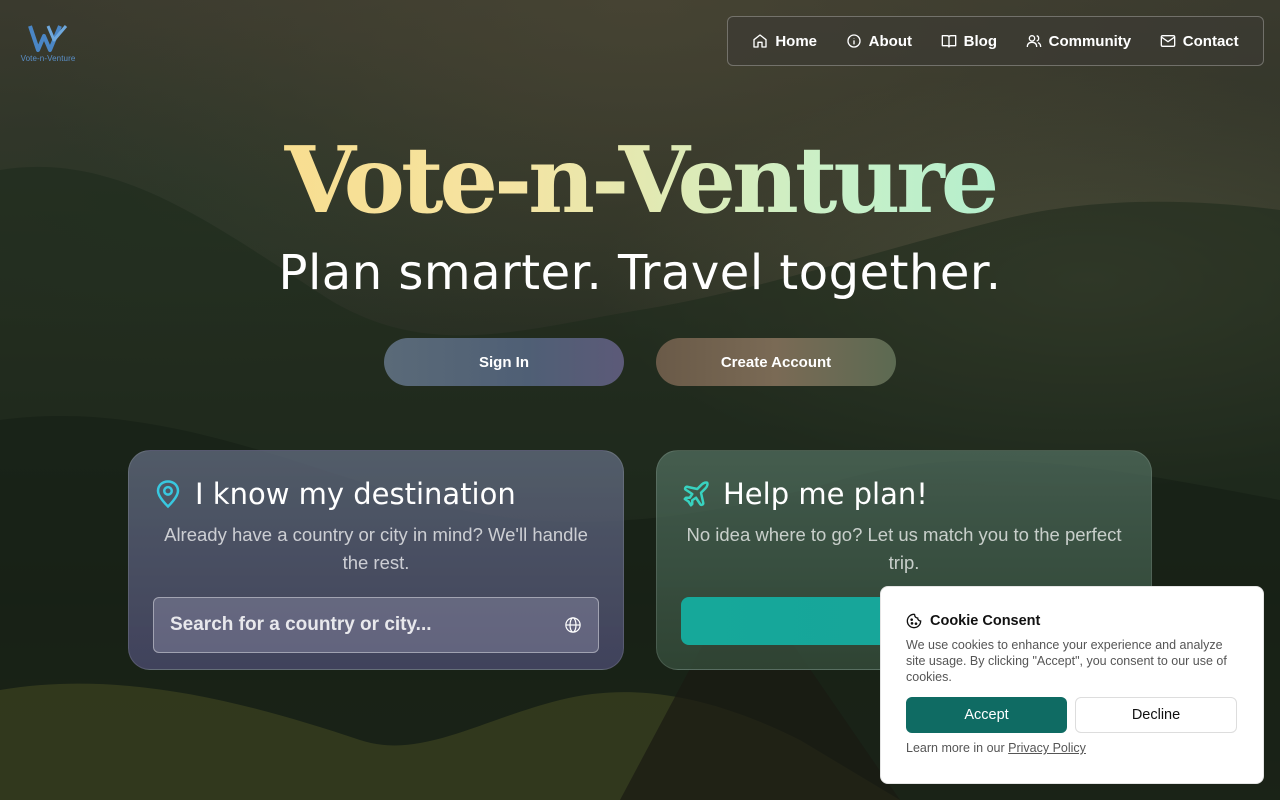 This screenshot has height=800, width=1280. What do you see at coordinates (1047, 748) in the screenshot?
I see `privacy-policy-link: Privacy Policy` at bounding box center [1047, 748].